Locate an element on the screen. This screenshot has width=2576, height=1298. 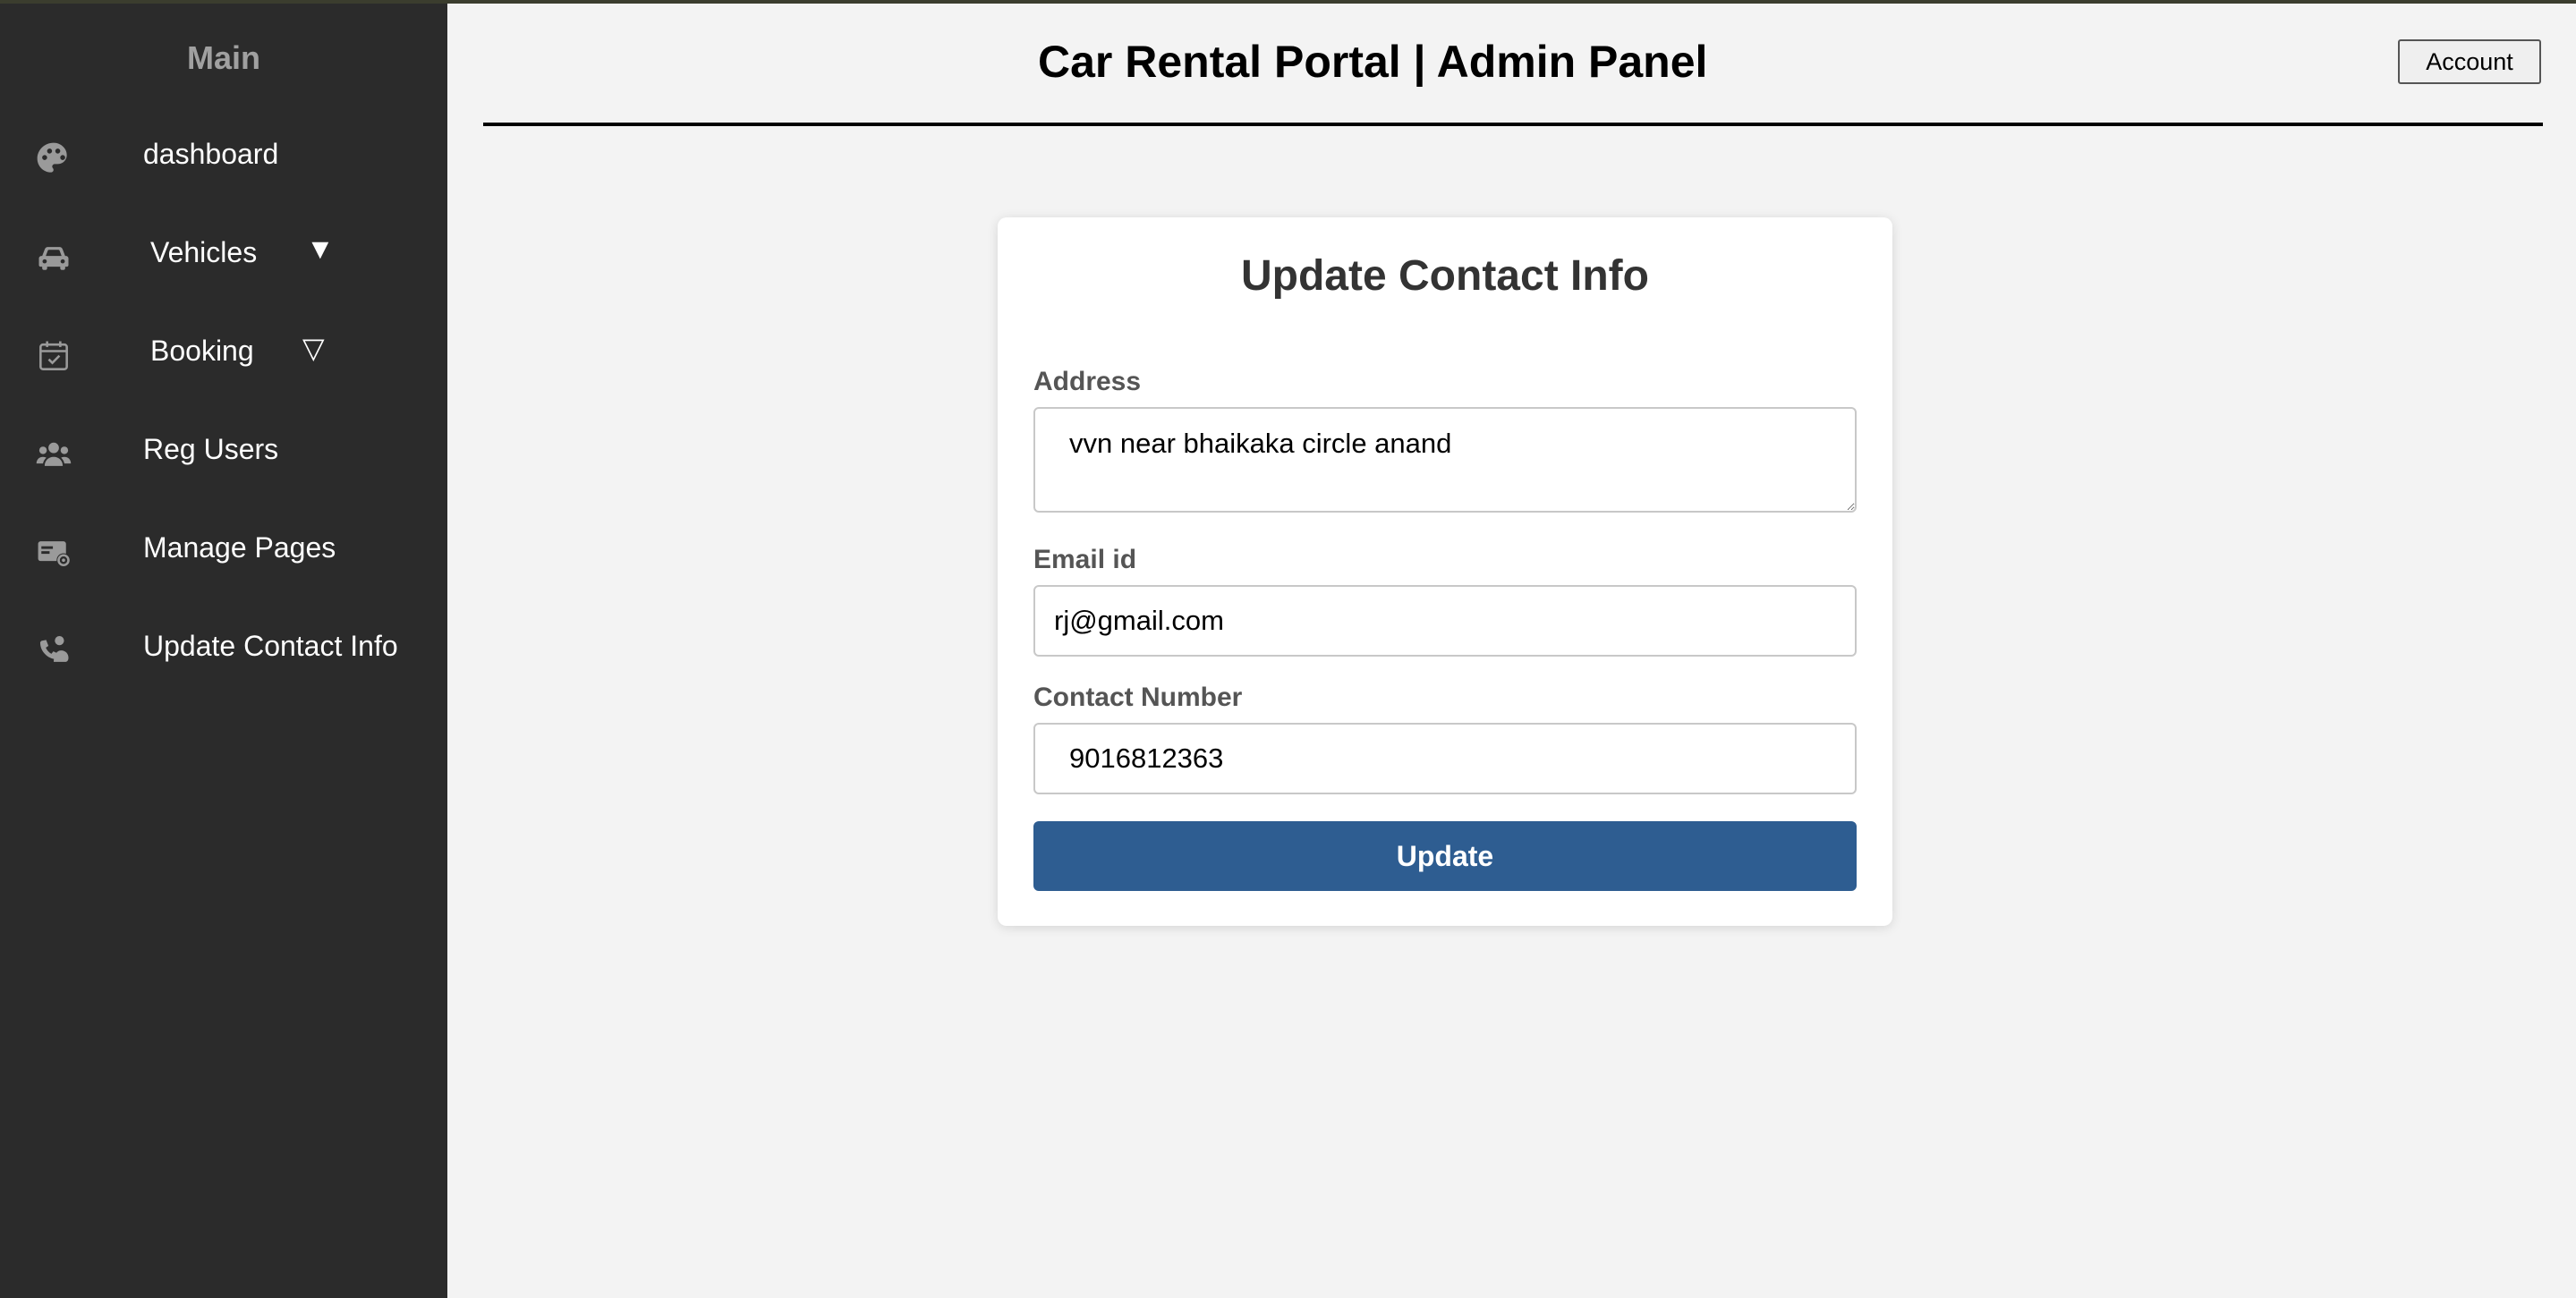
car-icon is located at coordinates (53, 257).